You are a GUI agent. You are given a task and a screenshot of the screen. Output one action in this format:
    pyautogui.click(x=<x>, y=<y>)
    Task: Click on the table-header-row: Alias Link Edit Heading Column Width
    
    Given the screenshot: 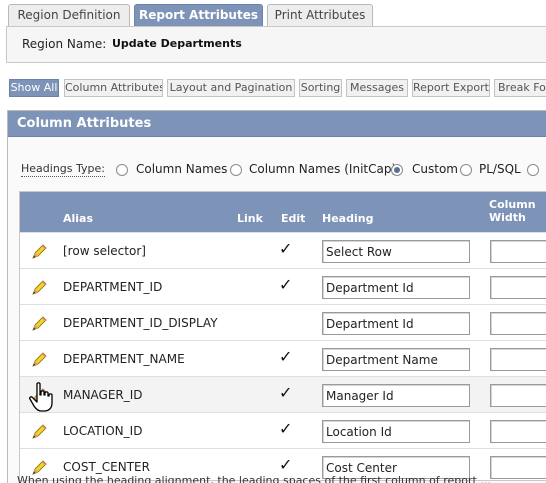 What is the action you would take?
    pyautogui.click(x=283, y=212)
    